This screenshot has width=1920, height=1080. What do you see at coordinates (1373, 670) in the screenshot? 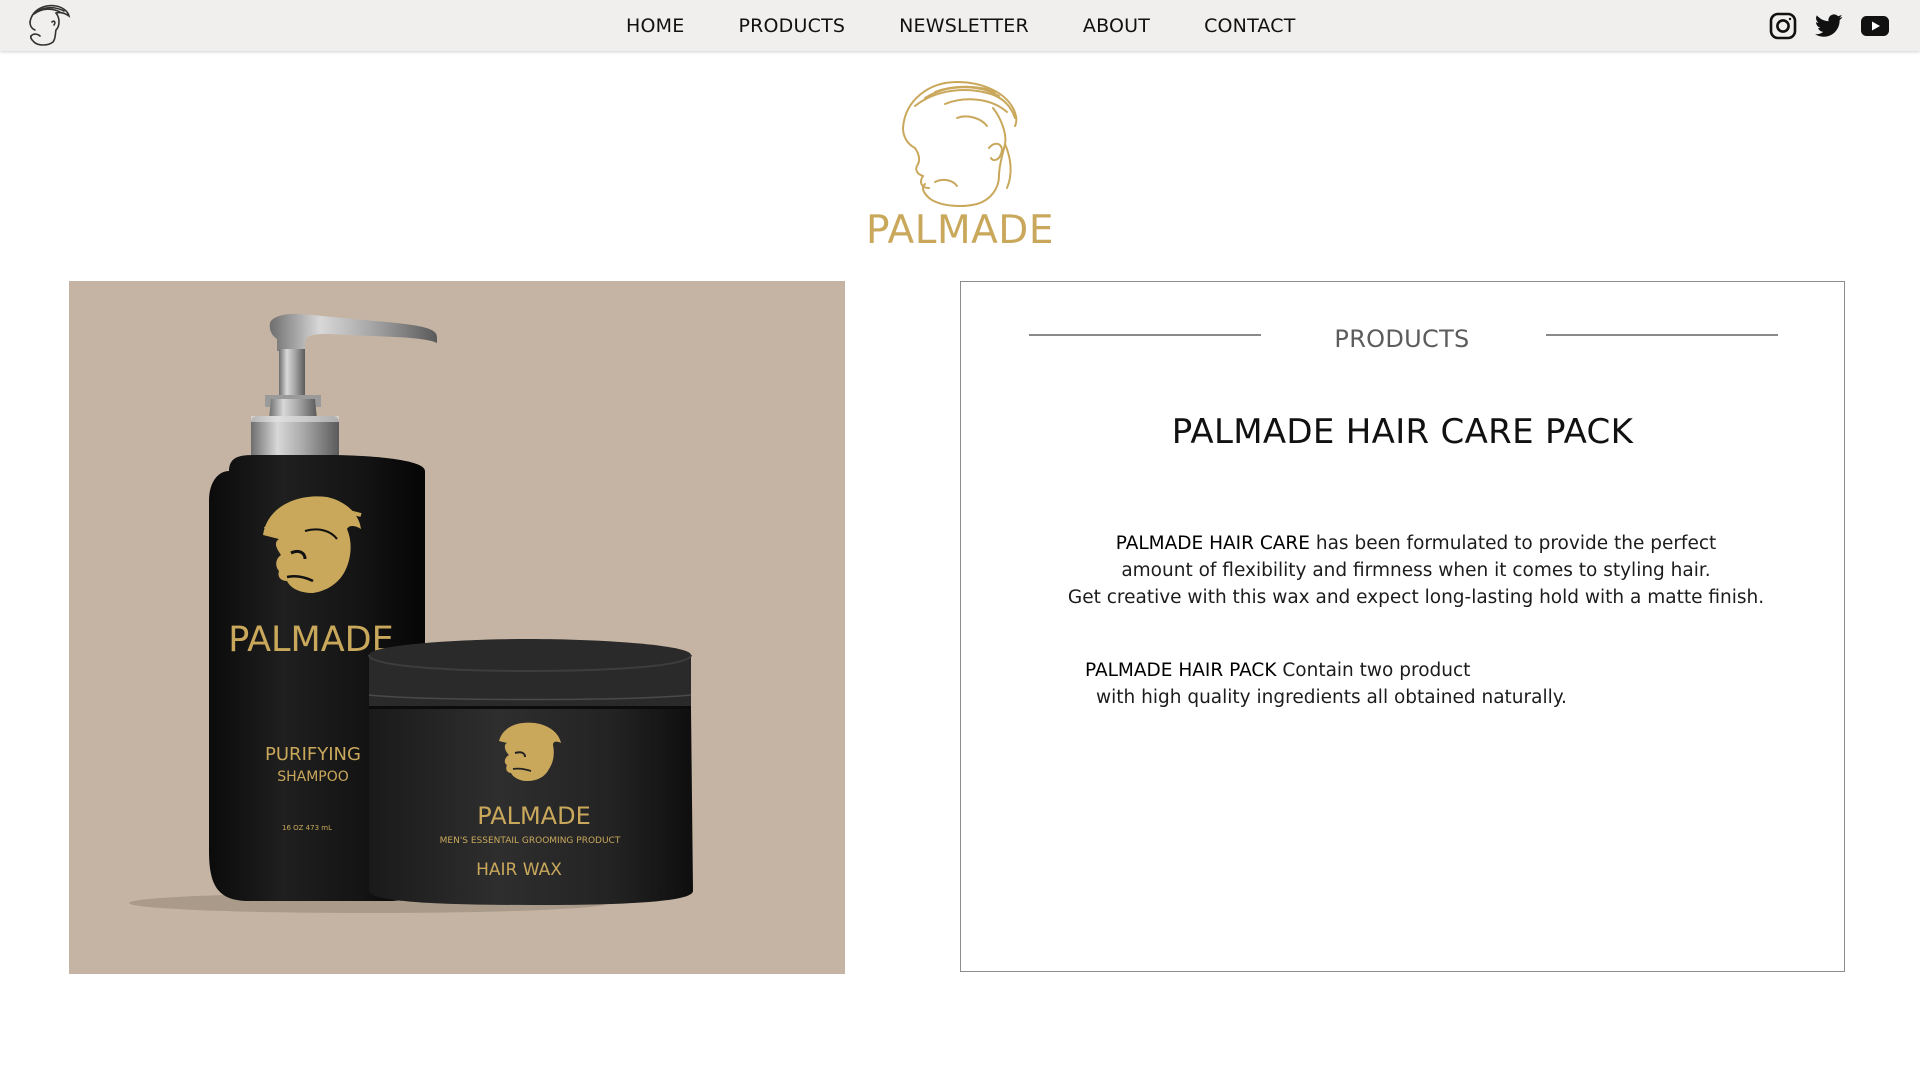
I see `pack-line-1-text: Contain two product` at bounding box center [1373, 670].